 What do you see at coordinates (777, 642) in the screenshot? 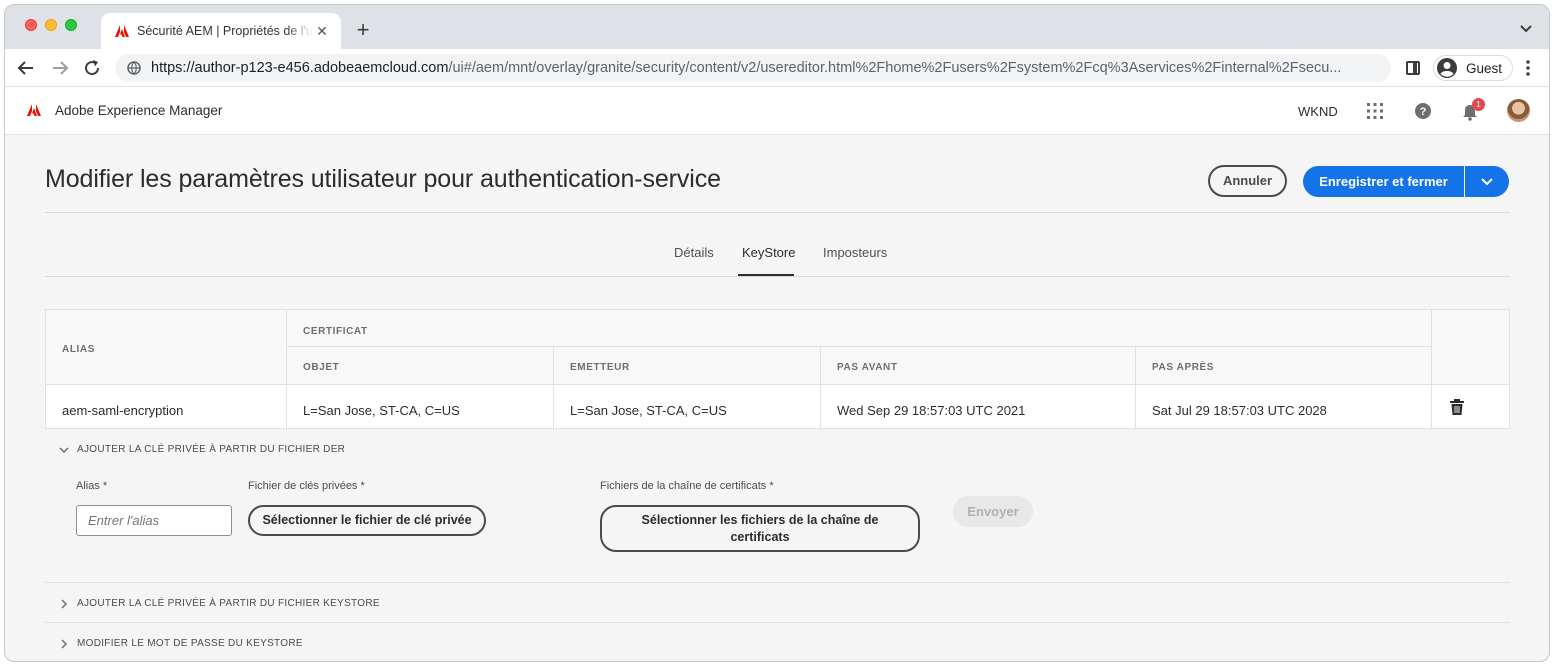
I see `accordion-keystore-password: MODIFIER LE MOT DE PASSE DU KEYSTORE` at bounding box center [777, 642].